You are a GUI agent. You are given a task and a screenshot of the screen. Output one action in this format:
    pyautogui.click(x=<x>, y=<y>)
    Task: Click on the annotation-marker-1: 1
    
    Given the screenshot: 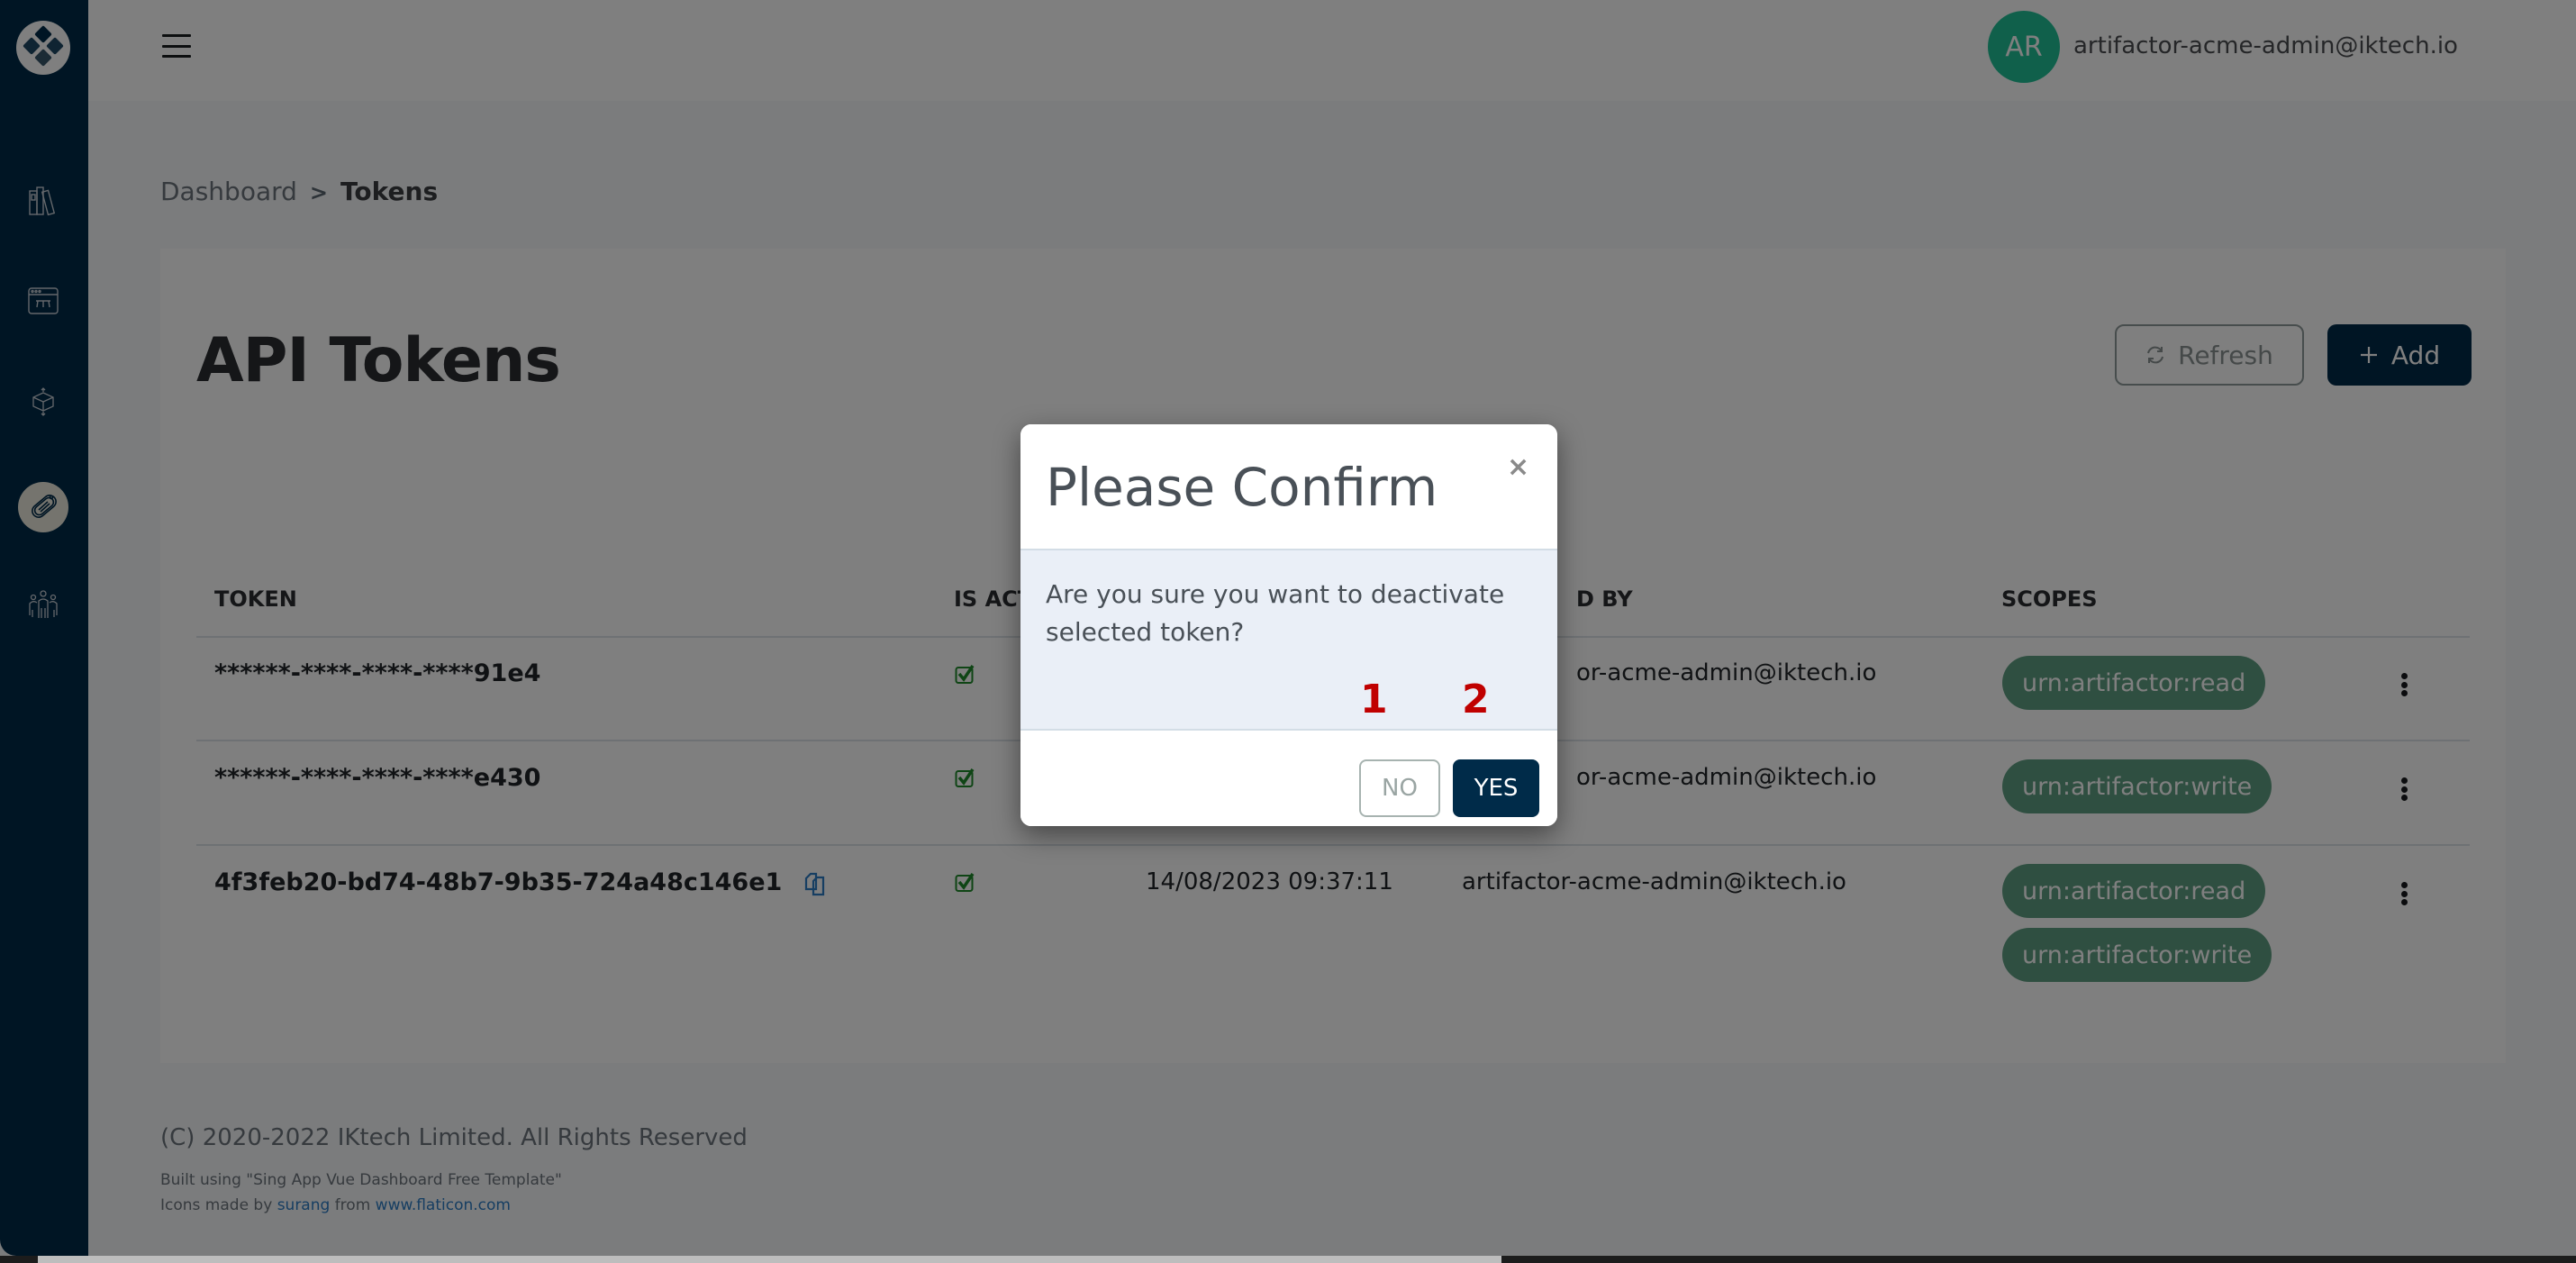 What is the action you would take?
    pyautogui.click(x=1374, y=699)
    